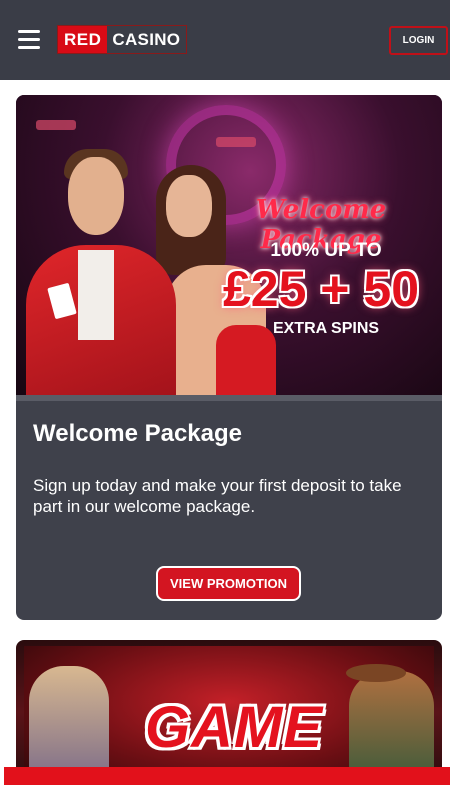 This screenshot has height=785, width=450. I want to click on explorer-hat, so click(376, 673).